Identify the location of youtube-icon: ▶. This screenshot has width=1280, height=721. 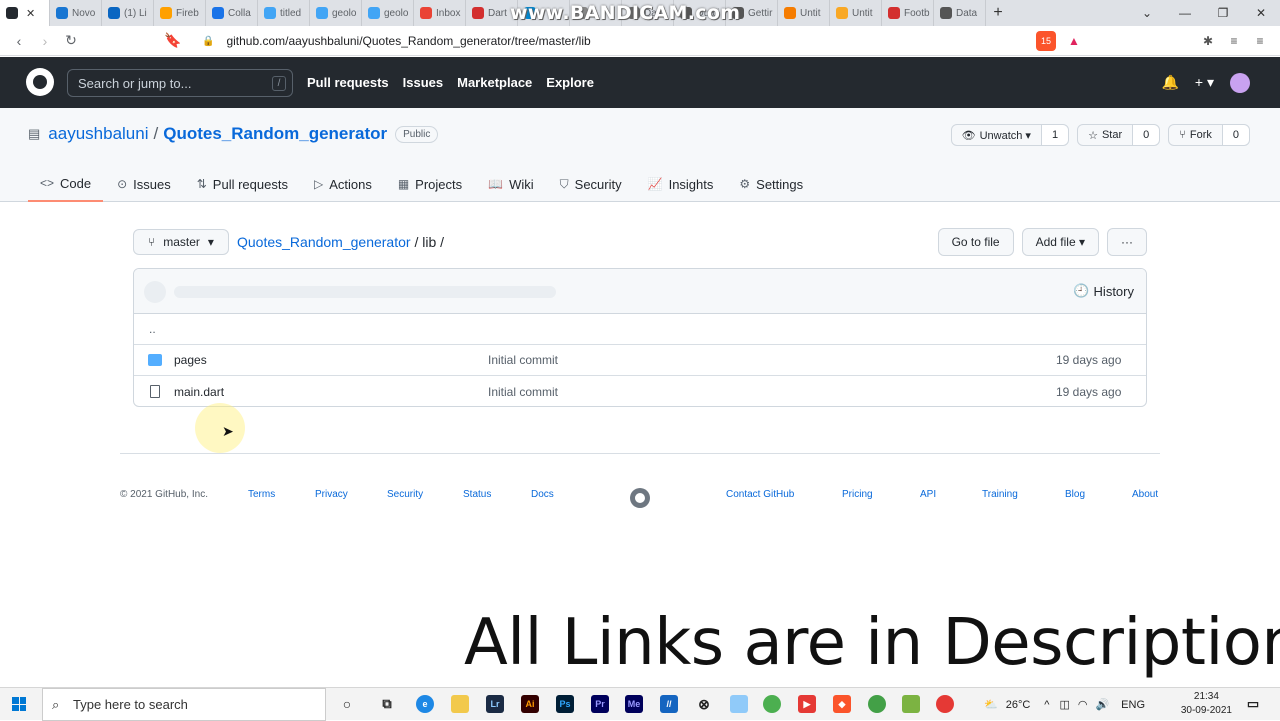
(807, 704).